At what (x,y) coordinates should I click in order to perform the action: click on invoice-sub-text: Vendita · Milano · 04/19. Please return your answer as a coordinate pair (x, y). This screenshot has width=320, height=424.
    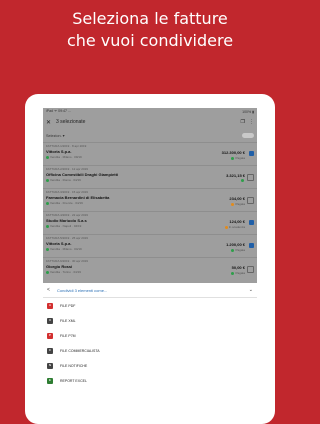
    Looking at the image, I should click on (66, 249).